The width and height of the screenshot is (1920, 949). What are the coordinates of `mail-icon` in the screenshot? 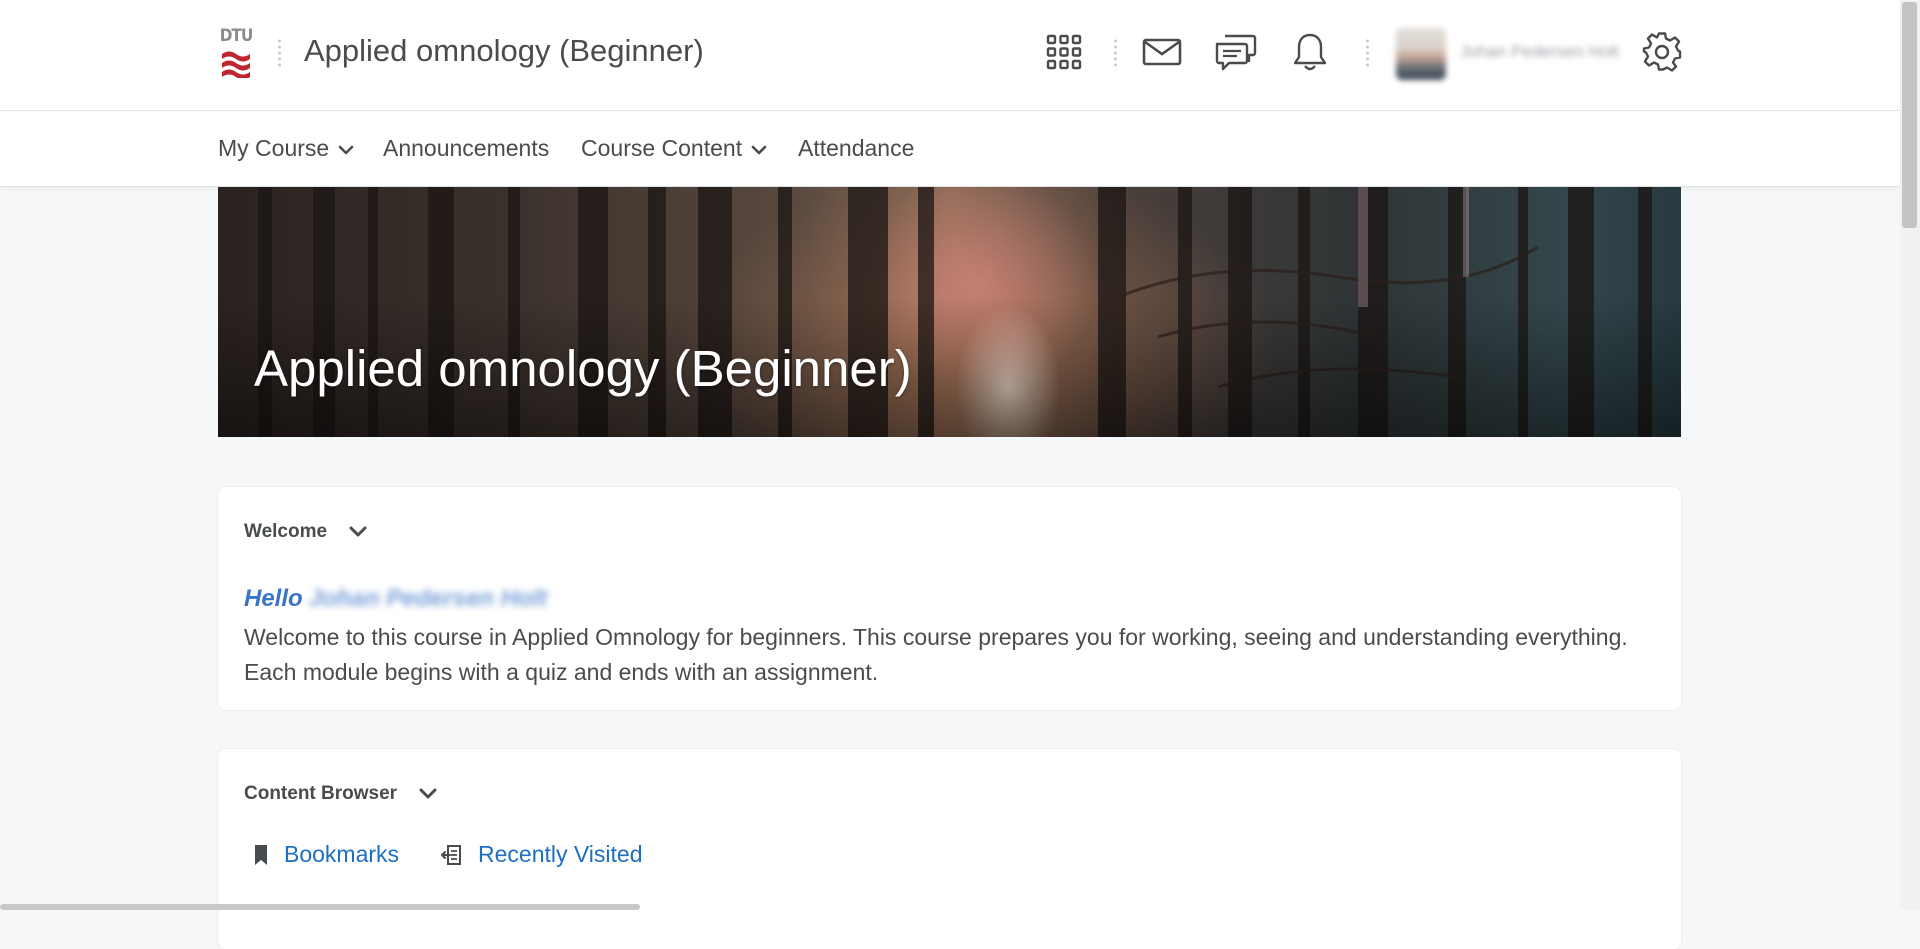 It's located at (1162, 52).